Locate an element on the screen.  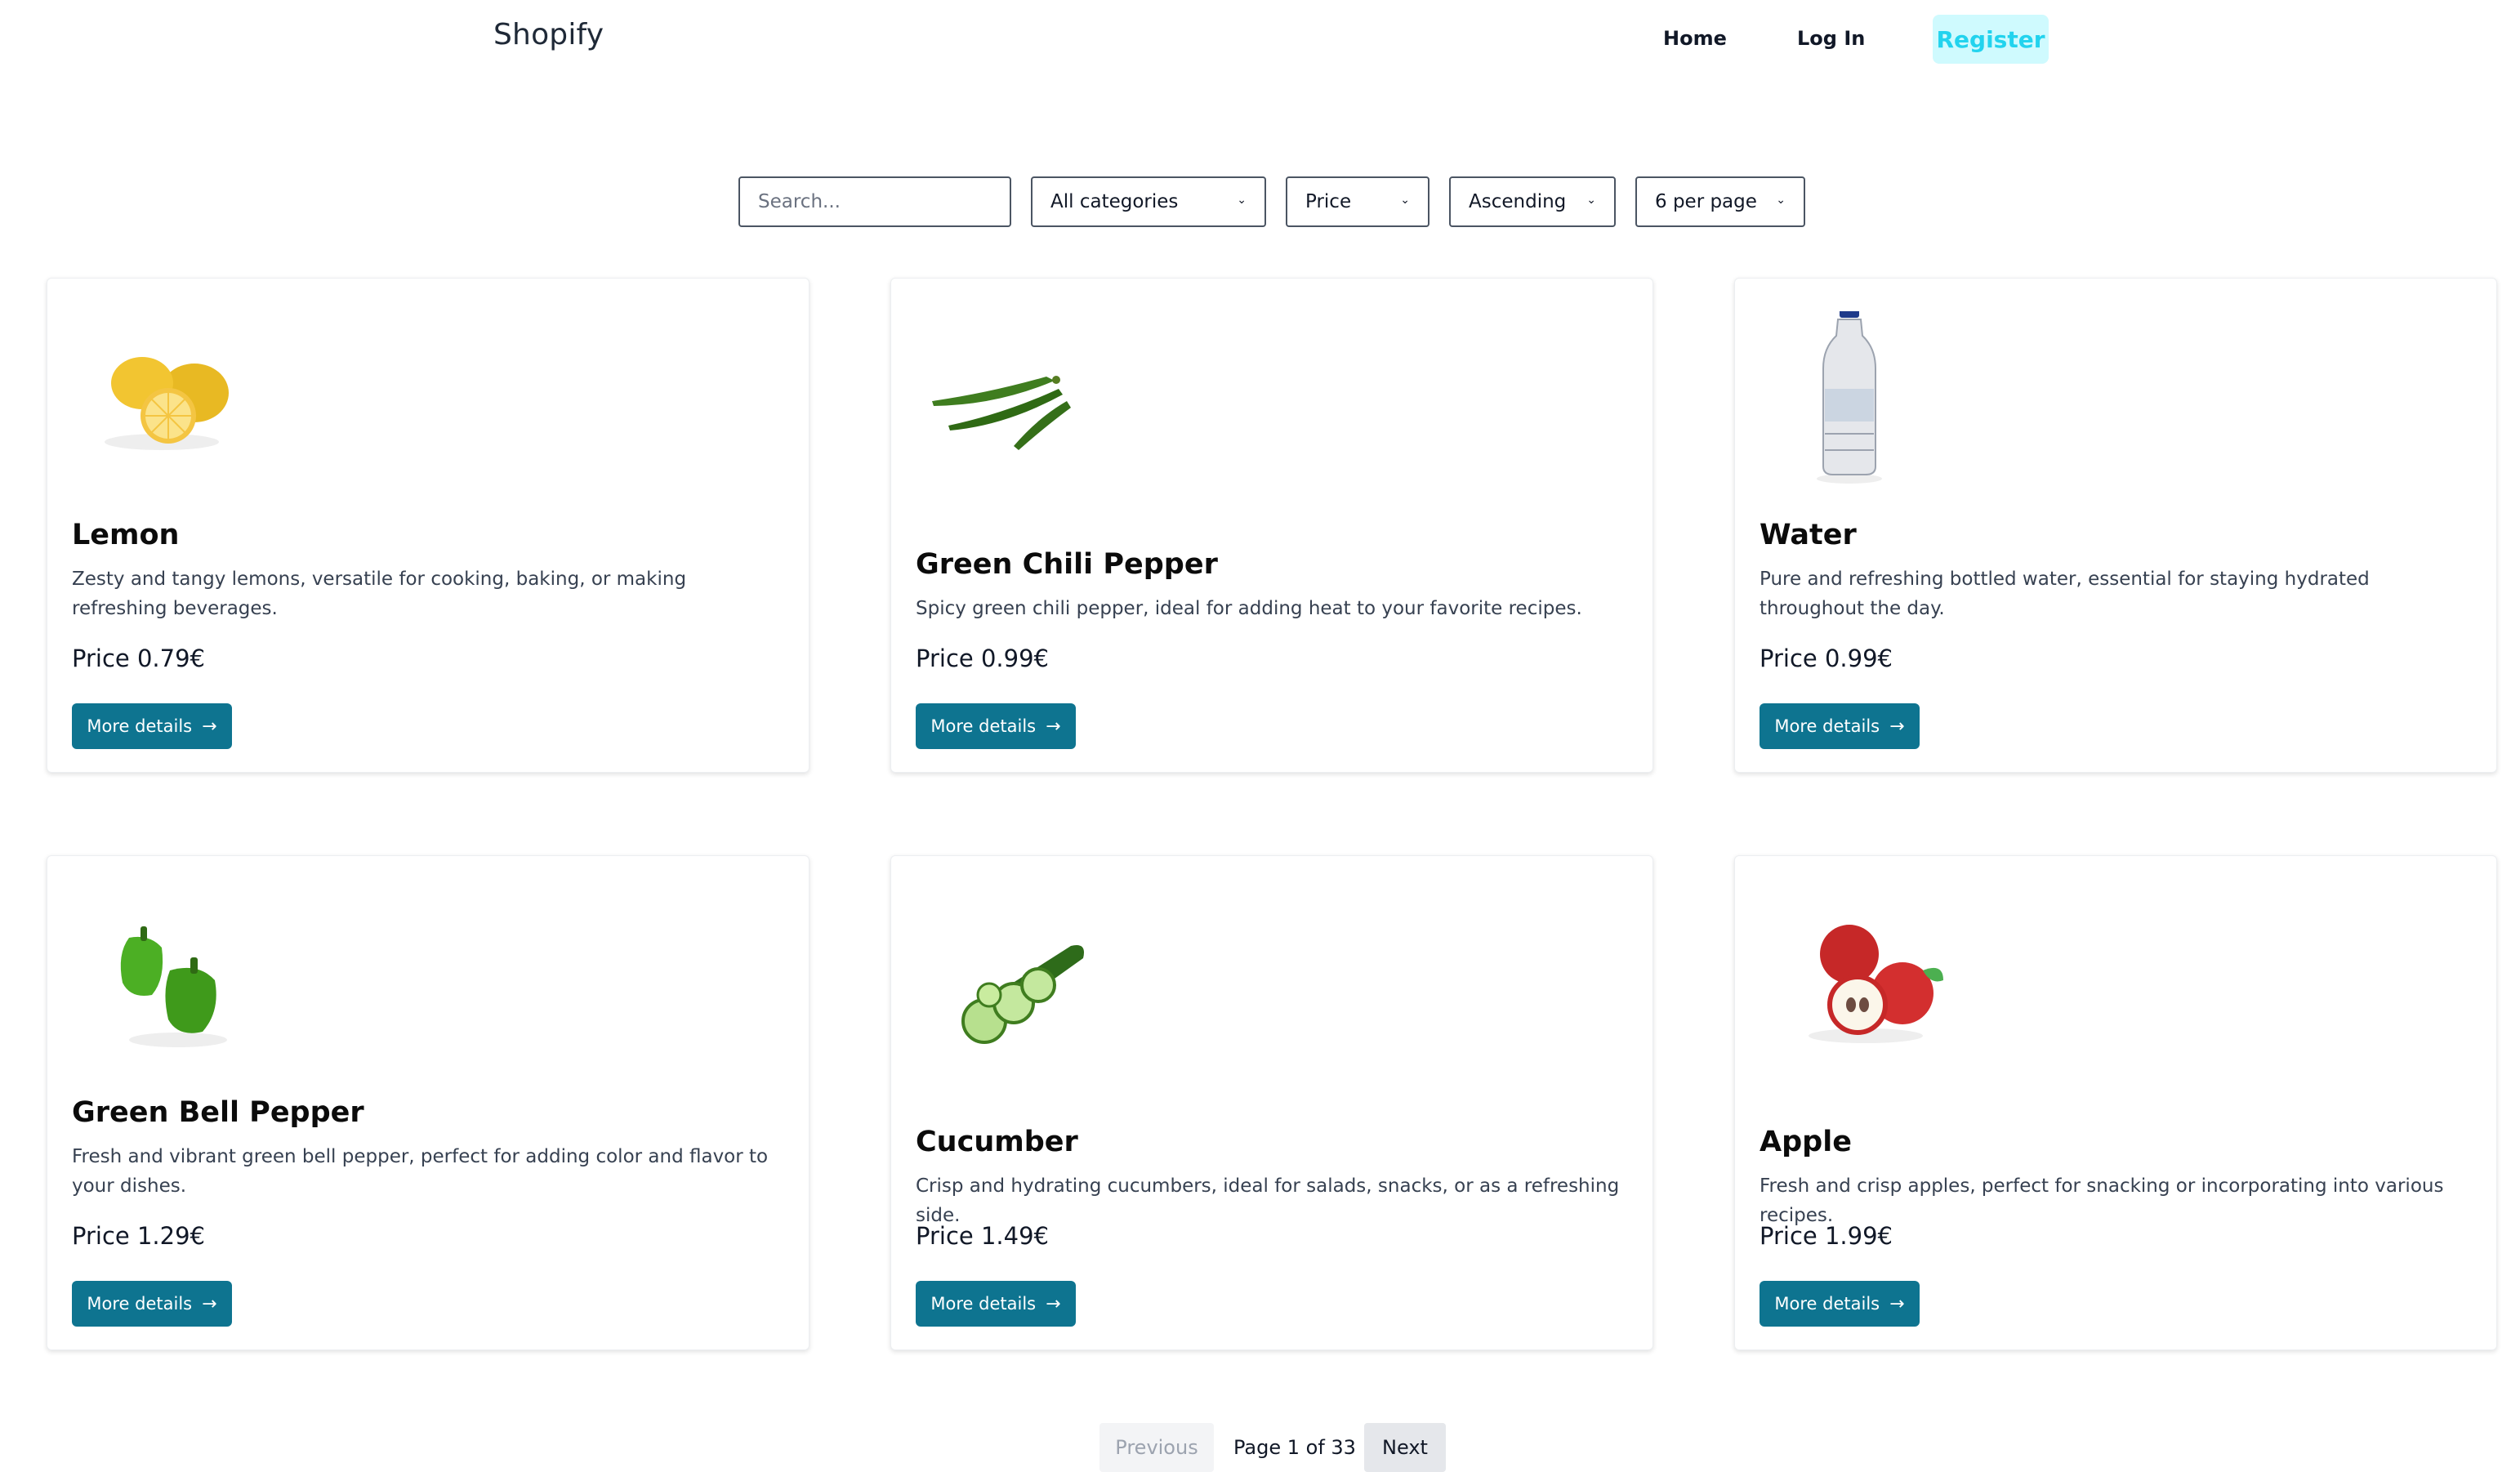
product-price: Price 1.49€ is located at coordinates (982, 1236).